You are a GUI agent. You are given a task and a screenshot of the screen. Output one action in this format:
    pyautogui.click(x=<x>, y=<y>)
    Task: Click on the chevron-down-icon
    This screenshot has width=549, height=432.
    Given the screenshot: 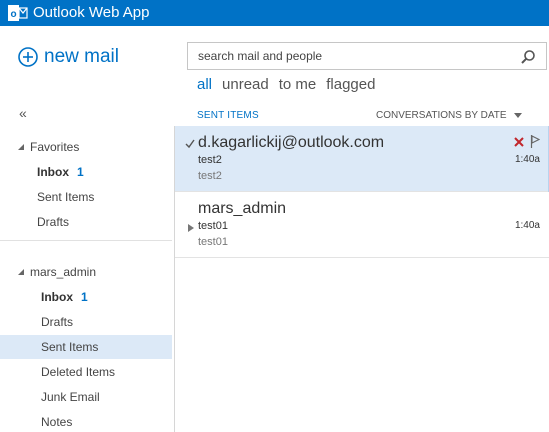 What is the action you would take?
    pyautogui.click(x=517, y=115)
    